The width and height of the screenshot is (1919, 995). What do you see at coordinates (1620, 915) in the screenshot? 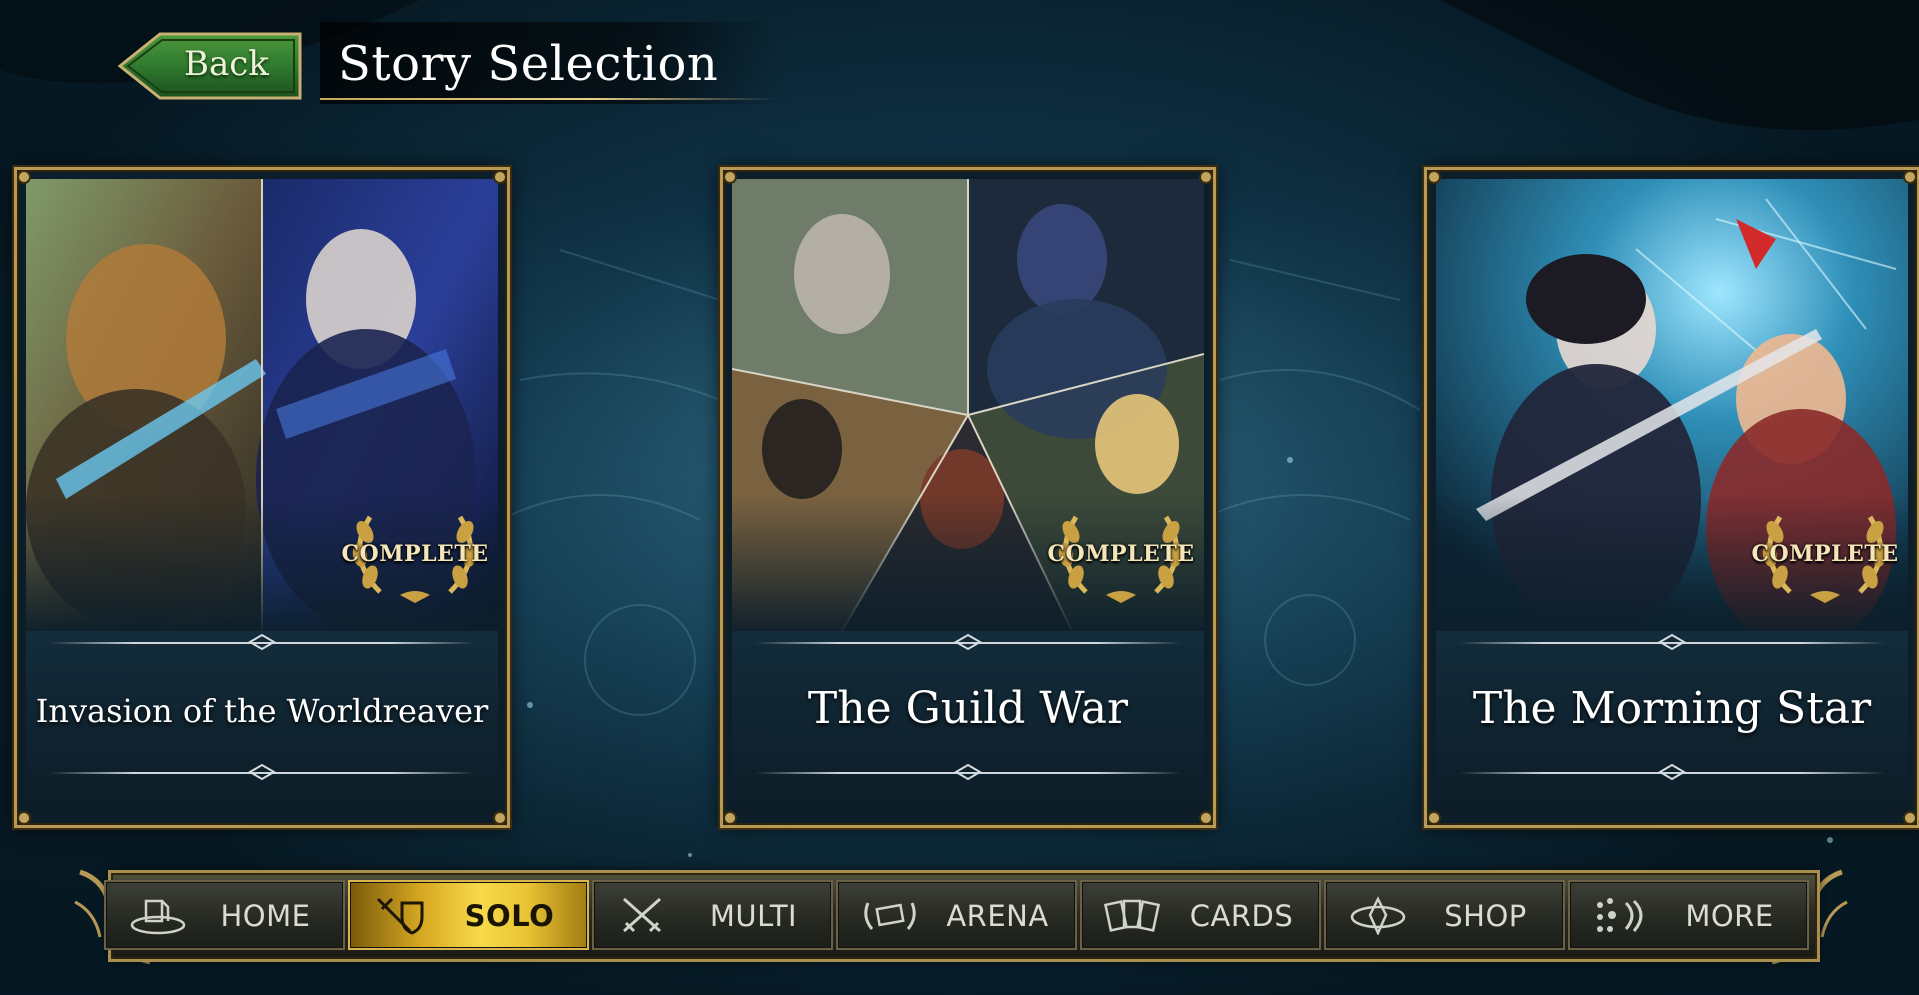
I see `more-dots-icon` at bounding box center [1620, 915].